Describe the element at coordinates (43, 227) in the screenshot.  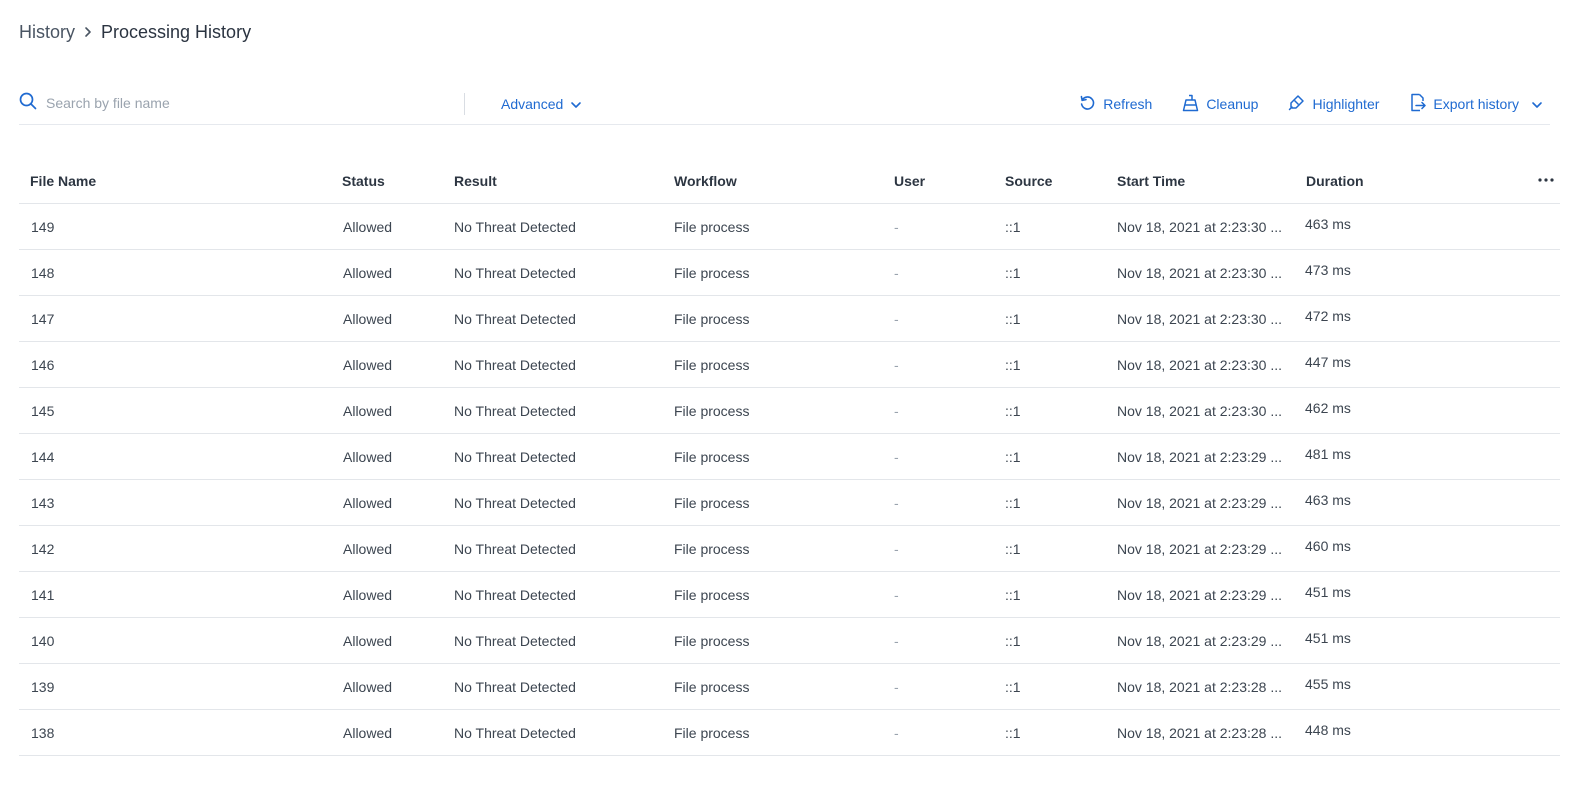
I see `cell-file-name: 149` at that location.